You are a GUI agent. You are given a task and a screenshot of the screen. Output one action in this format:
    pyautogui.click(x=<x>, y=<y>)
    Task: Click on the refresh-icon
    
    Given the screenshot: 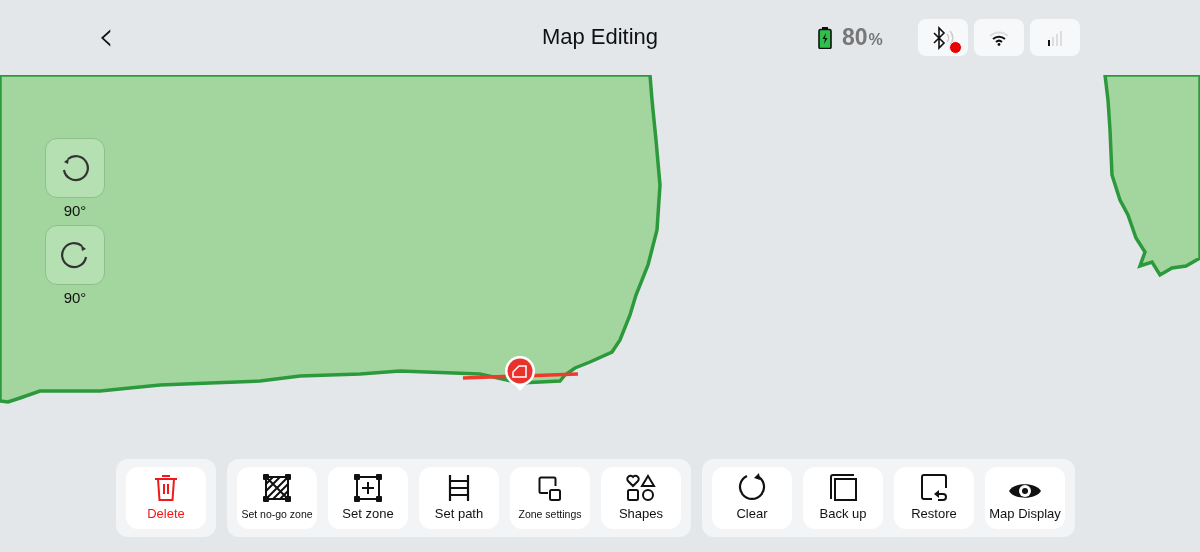 What is the action you would take?
    pyautogui.click(x=752, y=487)
    